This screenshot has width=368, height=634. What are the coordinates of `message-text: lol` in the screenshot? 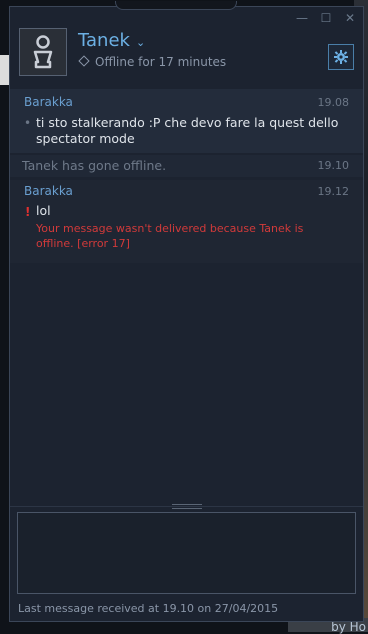 It's located at (43, 210).